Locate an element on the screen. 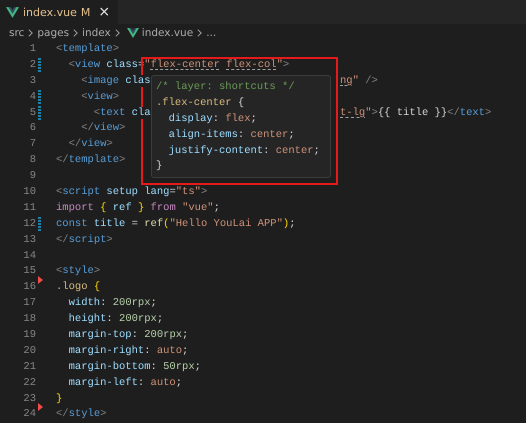 The height and width of the screenshot is (423, 526). code-line: const title = ref("Hello YouLai APP"); is located at coordinates (176, 224).